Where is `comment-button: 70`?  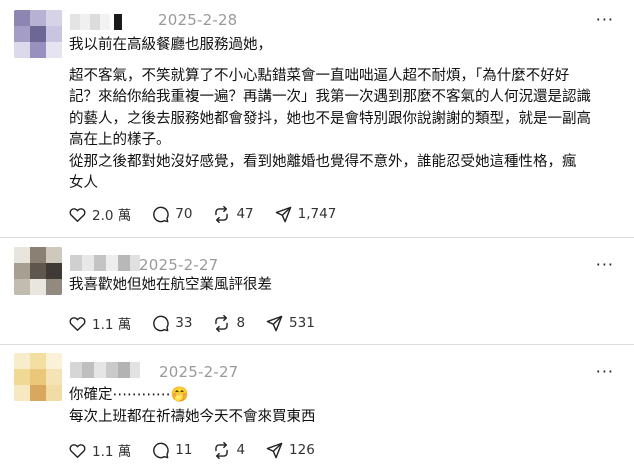
comment-button: 70 is located at coordinates (171, 214).